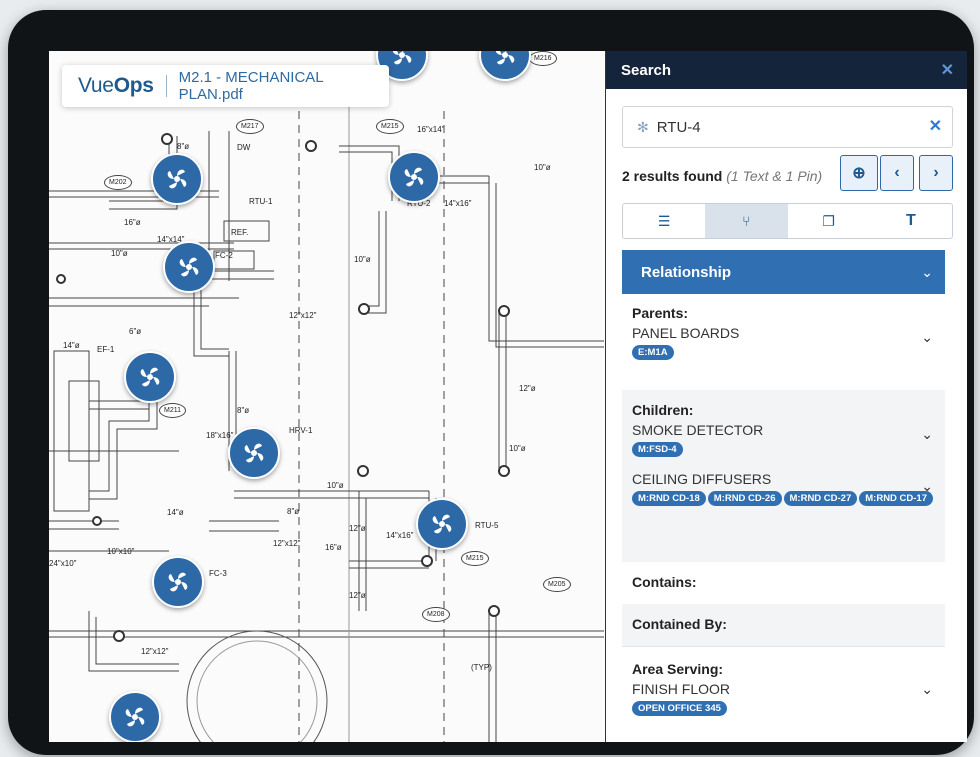  What do you see at coordinates (225, 86) in the screenshot?
I see `document-title-bar: VueOps M2.1 - MECHANICAL PLAN.pdf` at bounding box center [225, 86].